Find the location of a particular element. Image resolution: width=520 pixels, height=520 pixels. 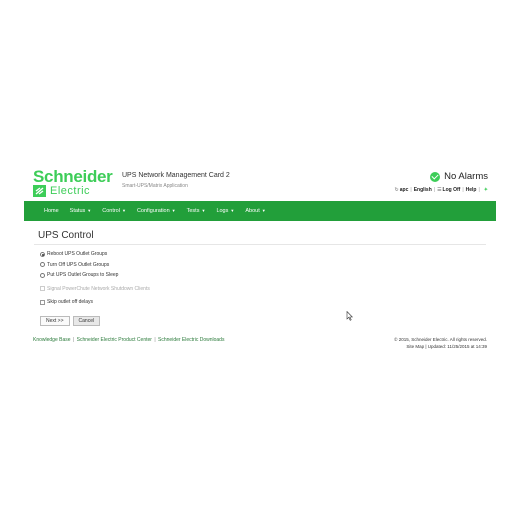

option-turn-off-label: Turn Off UPS Outlet Groups is located at coordinates (78, 264).